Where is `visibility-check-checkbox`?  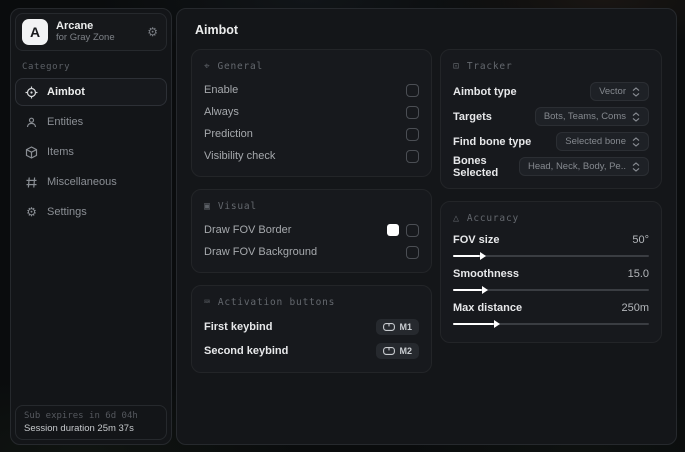 visibility-check-checkbox is located at coordinates (412, 156).